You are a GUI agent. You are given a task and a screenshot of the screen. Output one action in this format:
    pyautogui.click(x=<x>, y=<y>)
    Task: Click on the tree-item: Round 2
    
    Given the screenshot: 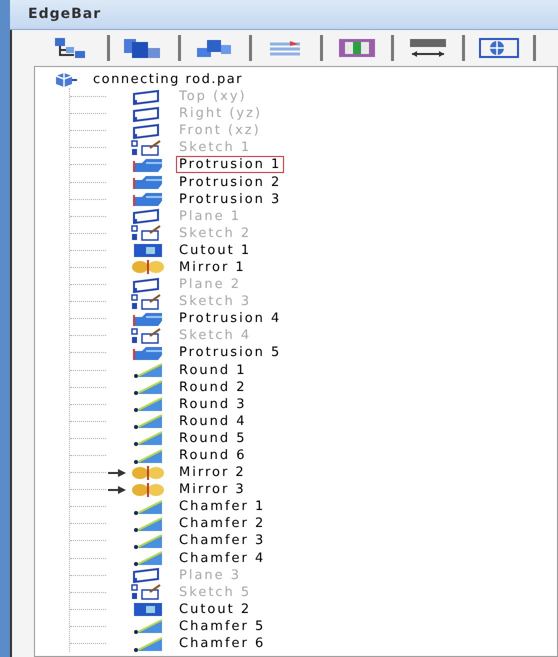 What is the action you would take?
    pyautogui.click(x=213, y=387)
    